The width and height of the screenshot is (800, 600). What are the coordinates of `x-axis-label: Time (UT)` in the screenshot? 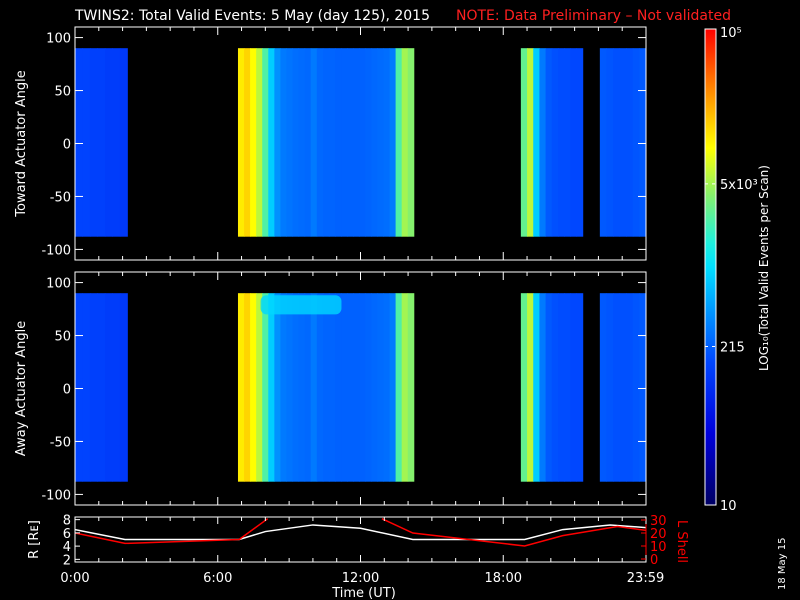 It's located at (363, 593).